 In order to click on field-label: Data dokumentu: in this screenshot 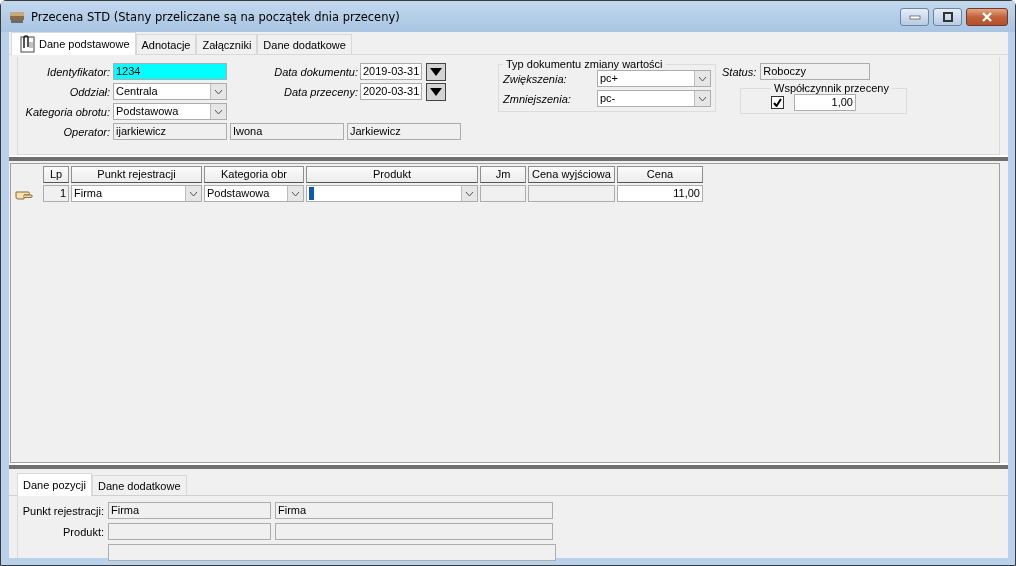, I will do `click(315, 71)`.